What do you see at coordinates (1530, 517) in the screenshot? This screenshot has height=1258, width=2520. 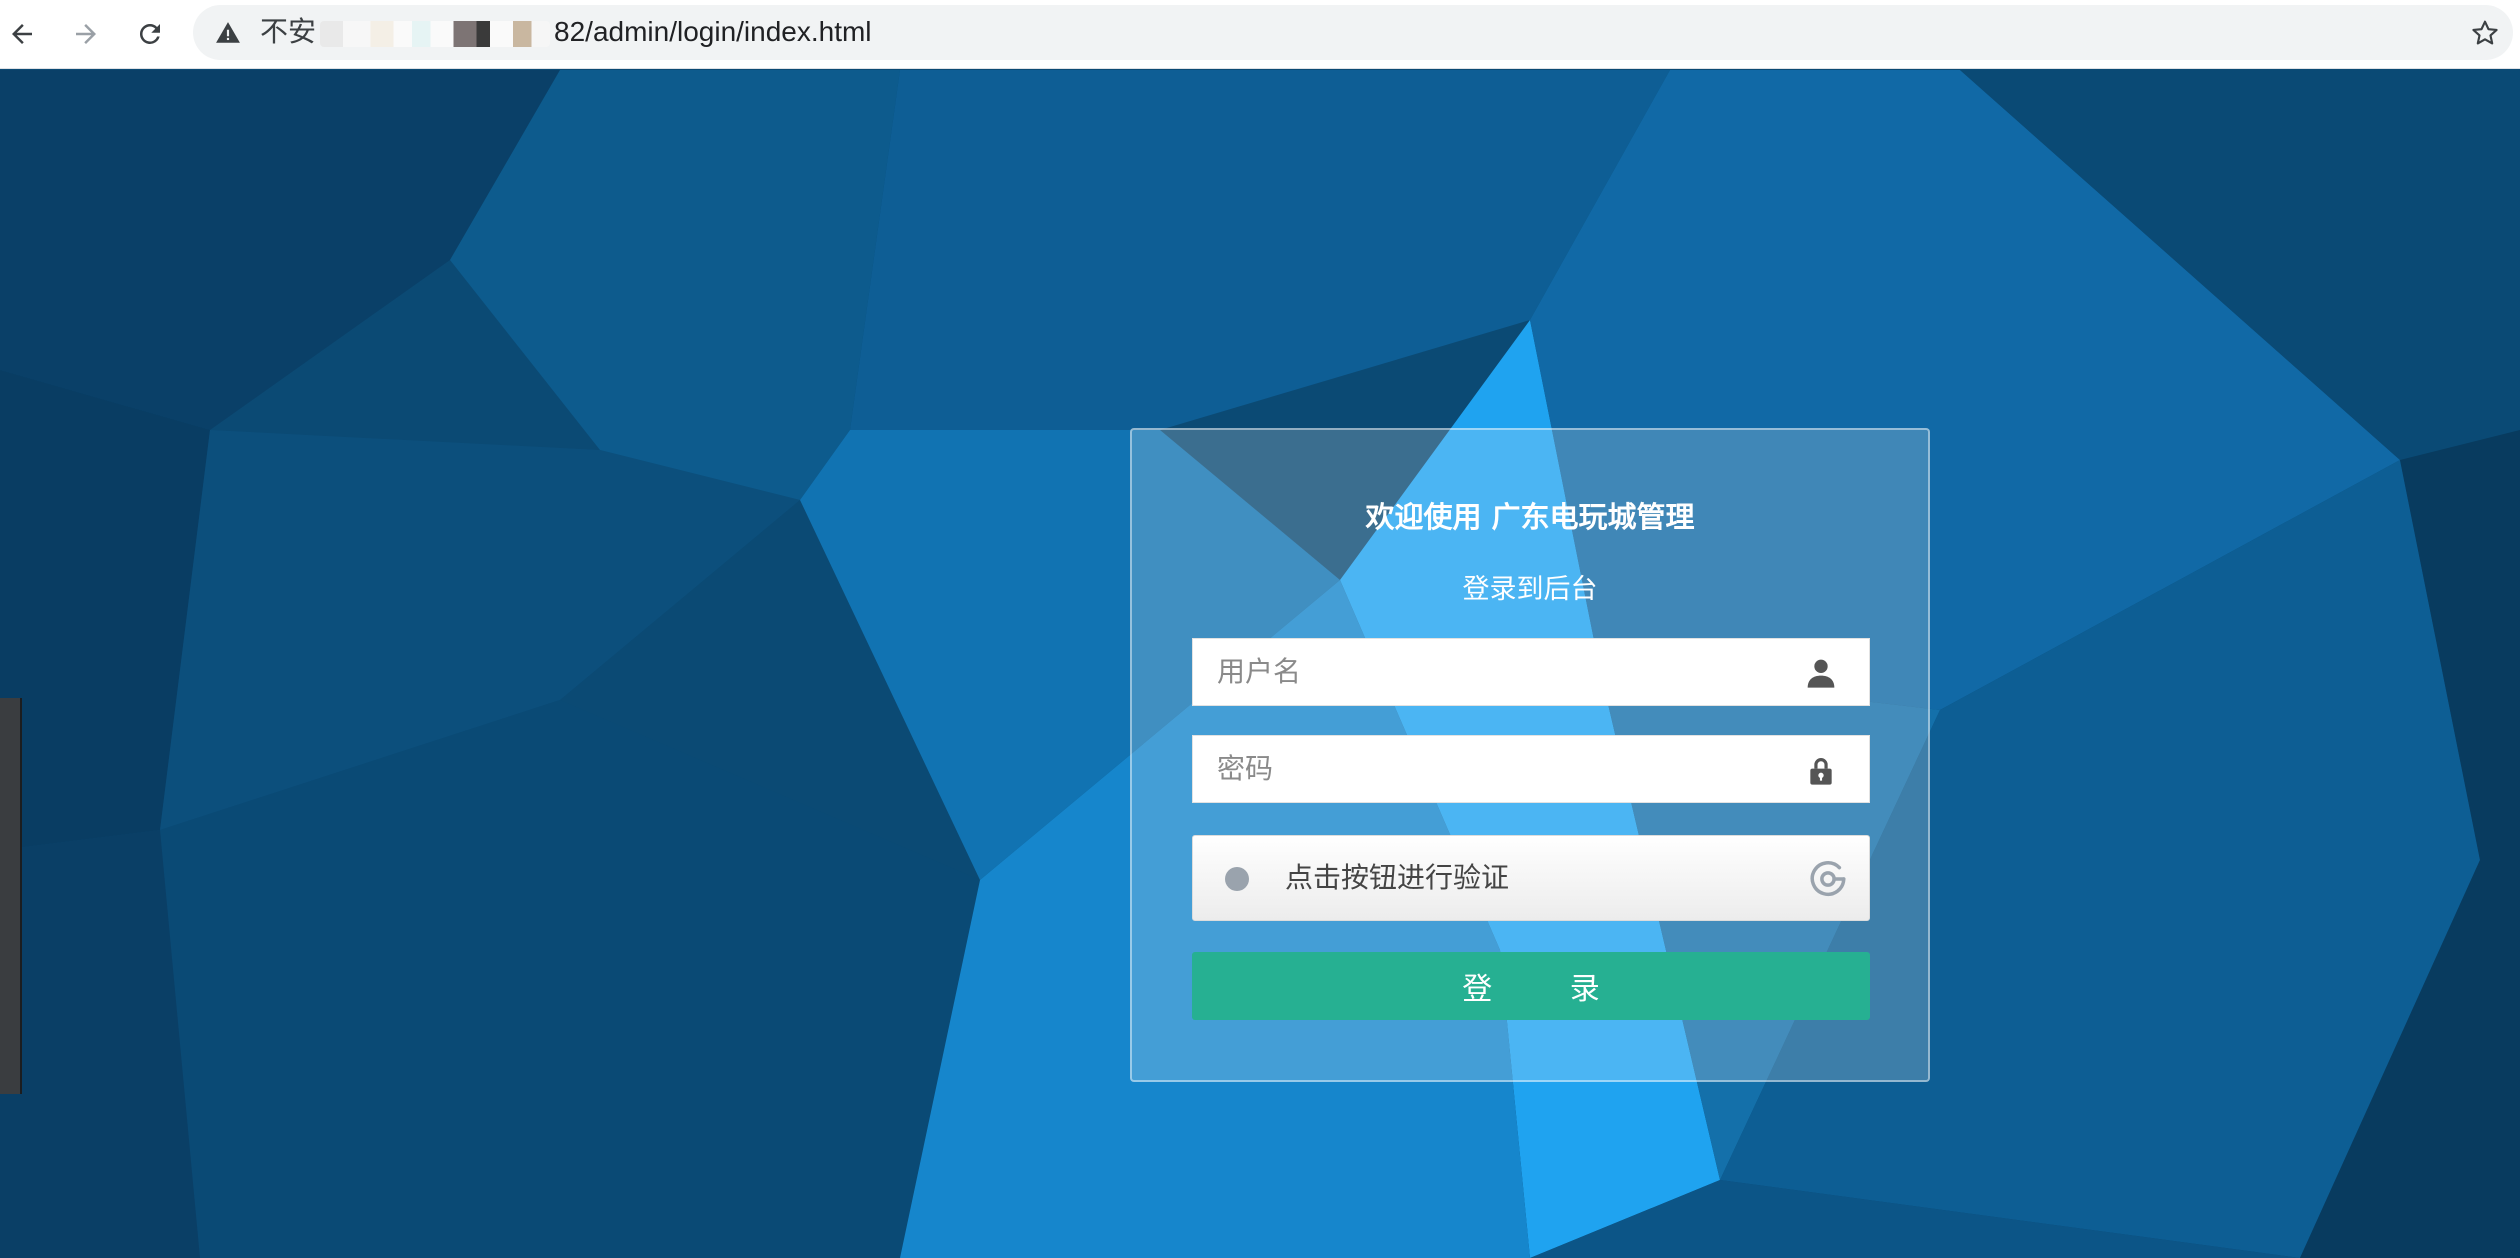 I see `login-title: 欢迎使用 广东电玩城管理` at bounding box center [1530, 517].